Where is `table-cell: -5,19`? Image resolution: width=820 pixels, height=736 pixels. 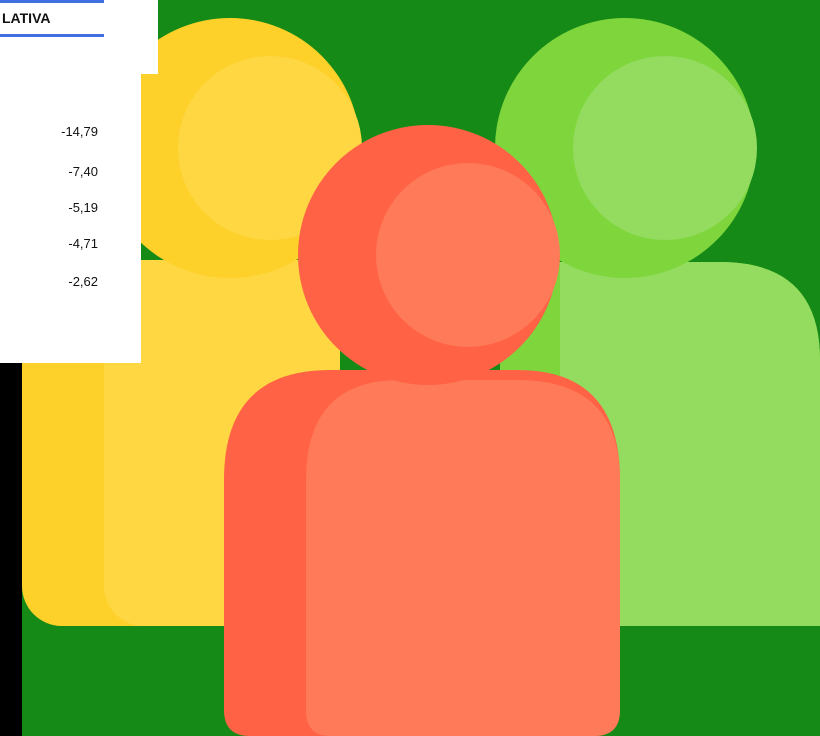
table-cell: -5,19 is located at coordinates (83, 207).